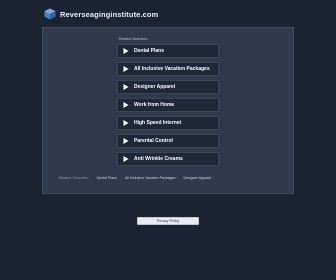 This screenshot has width=336, height=280. I want to click on result-label: Parental Control, so click(153, 141).